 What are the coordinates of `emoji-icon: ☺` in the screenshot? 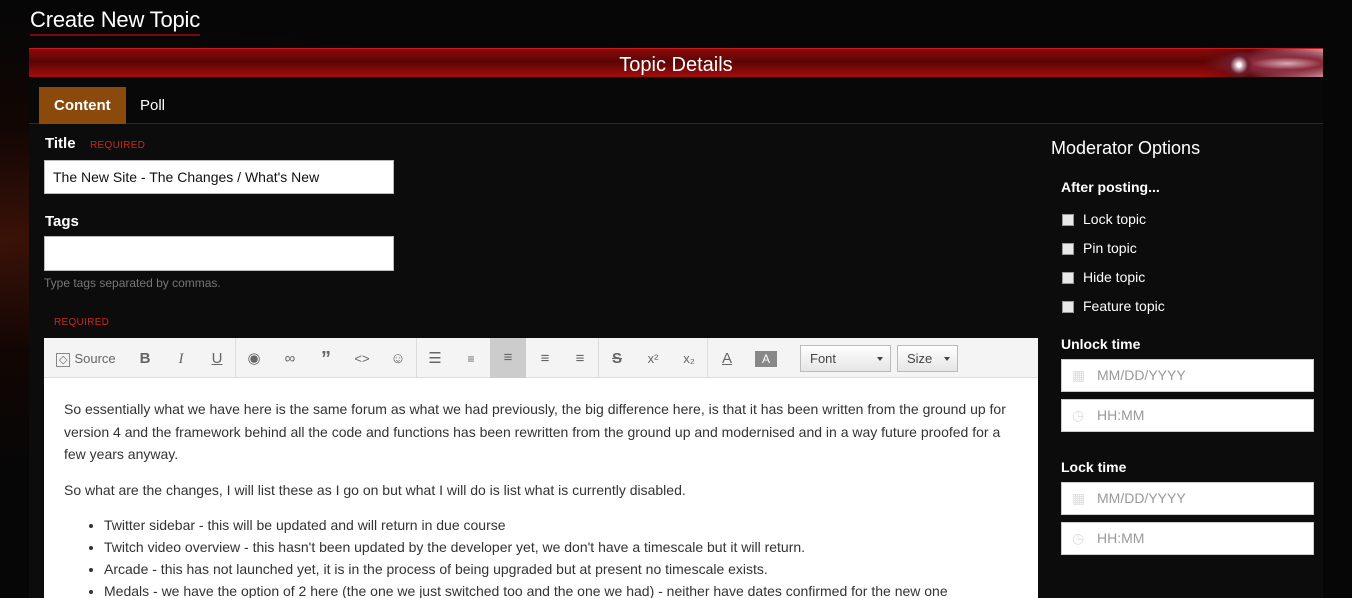 It's located at (398, 359).